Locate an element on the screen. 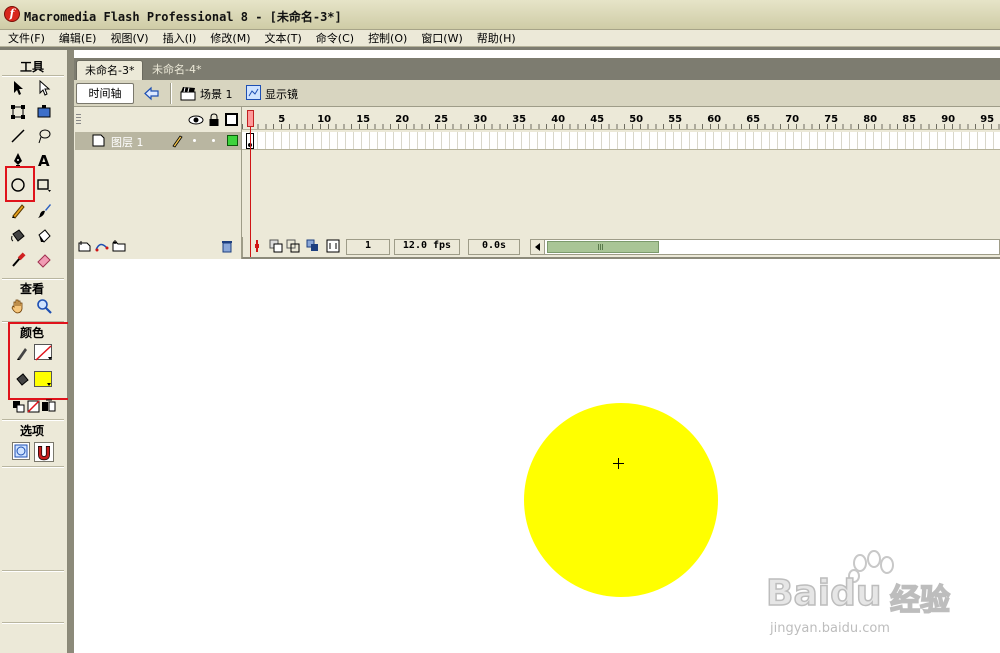  hand-tool is located at coordinates (18, 306).